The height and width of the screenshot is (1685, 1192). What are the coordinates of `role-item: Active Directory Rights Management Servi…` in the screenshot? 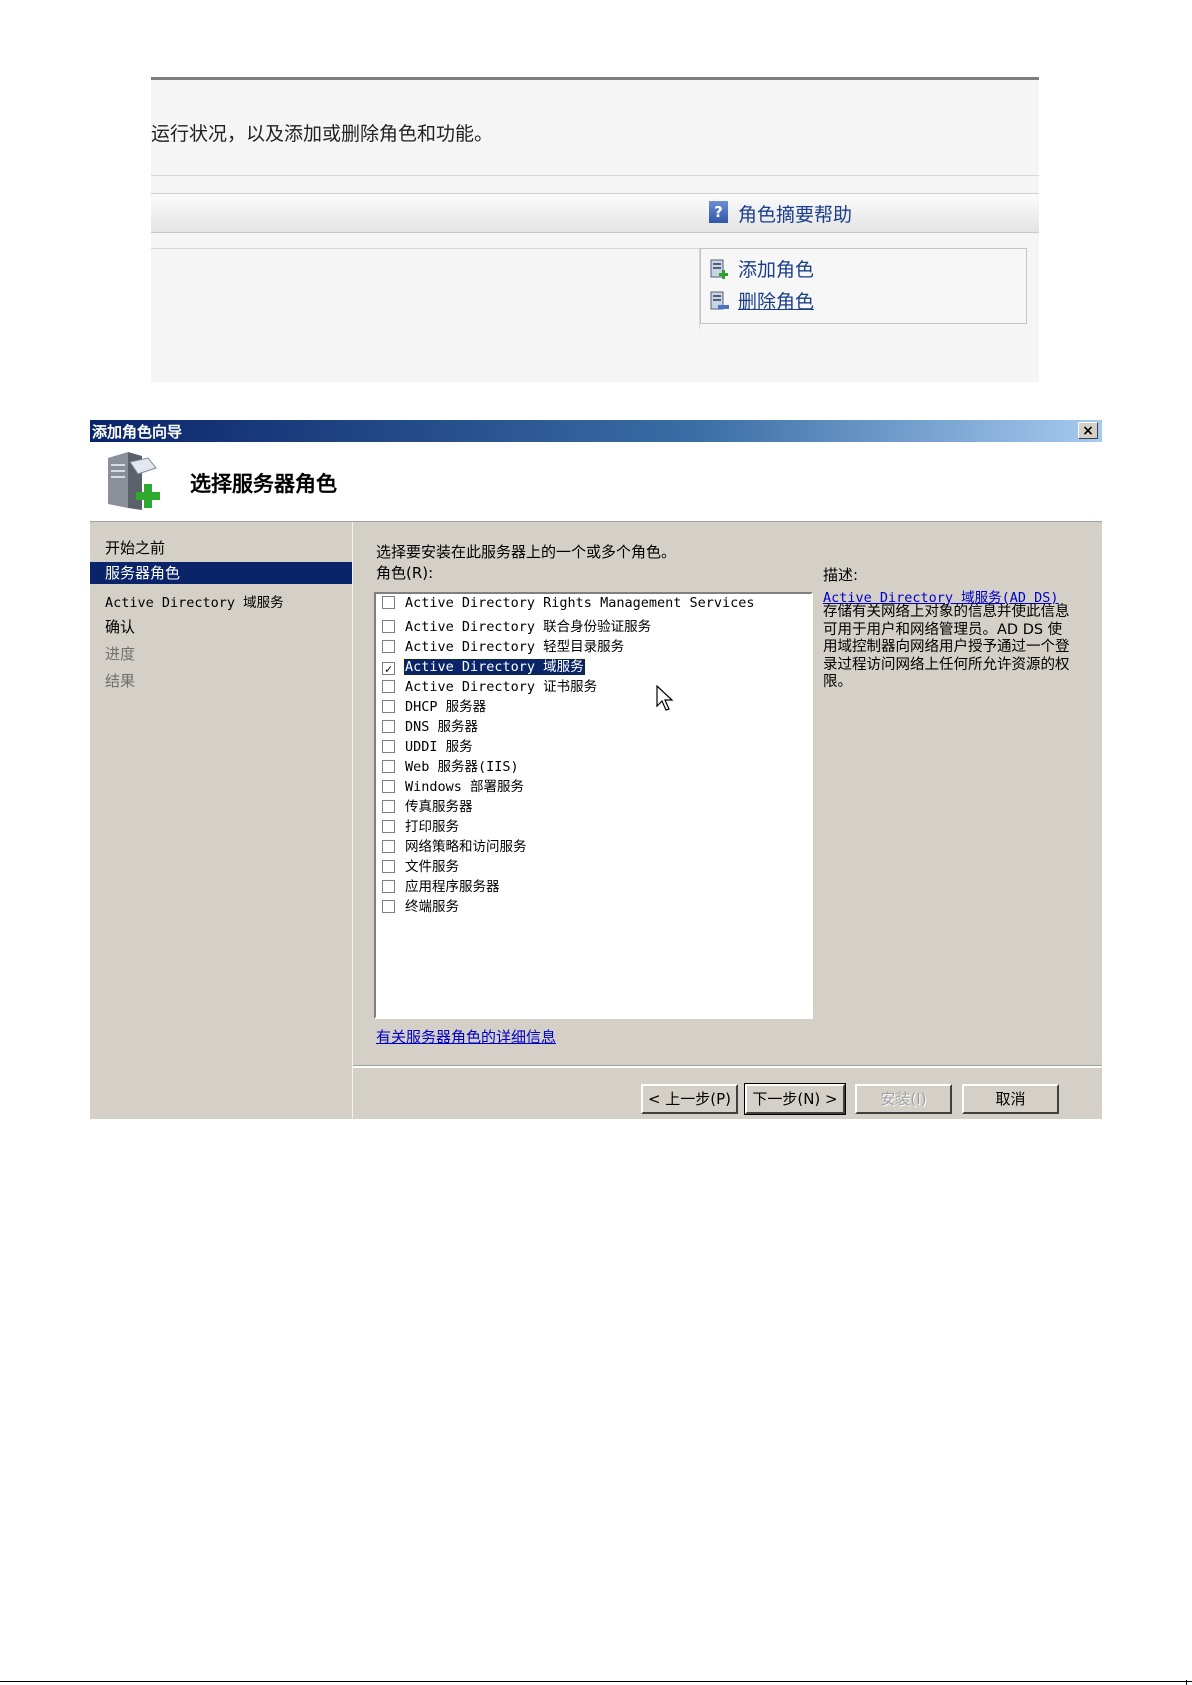 It's located at (569, 604).